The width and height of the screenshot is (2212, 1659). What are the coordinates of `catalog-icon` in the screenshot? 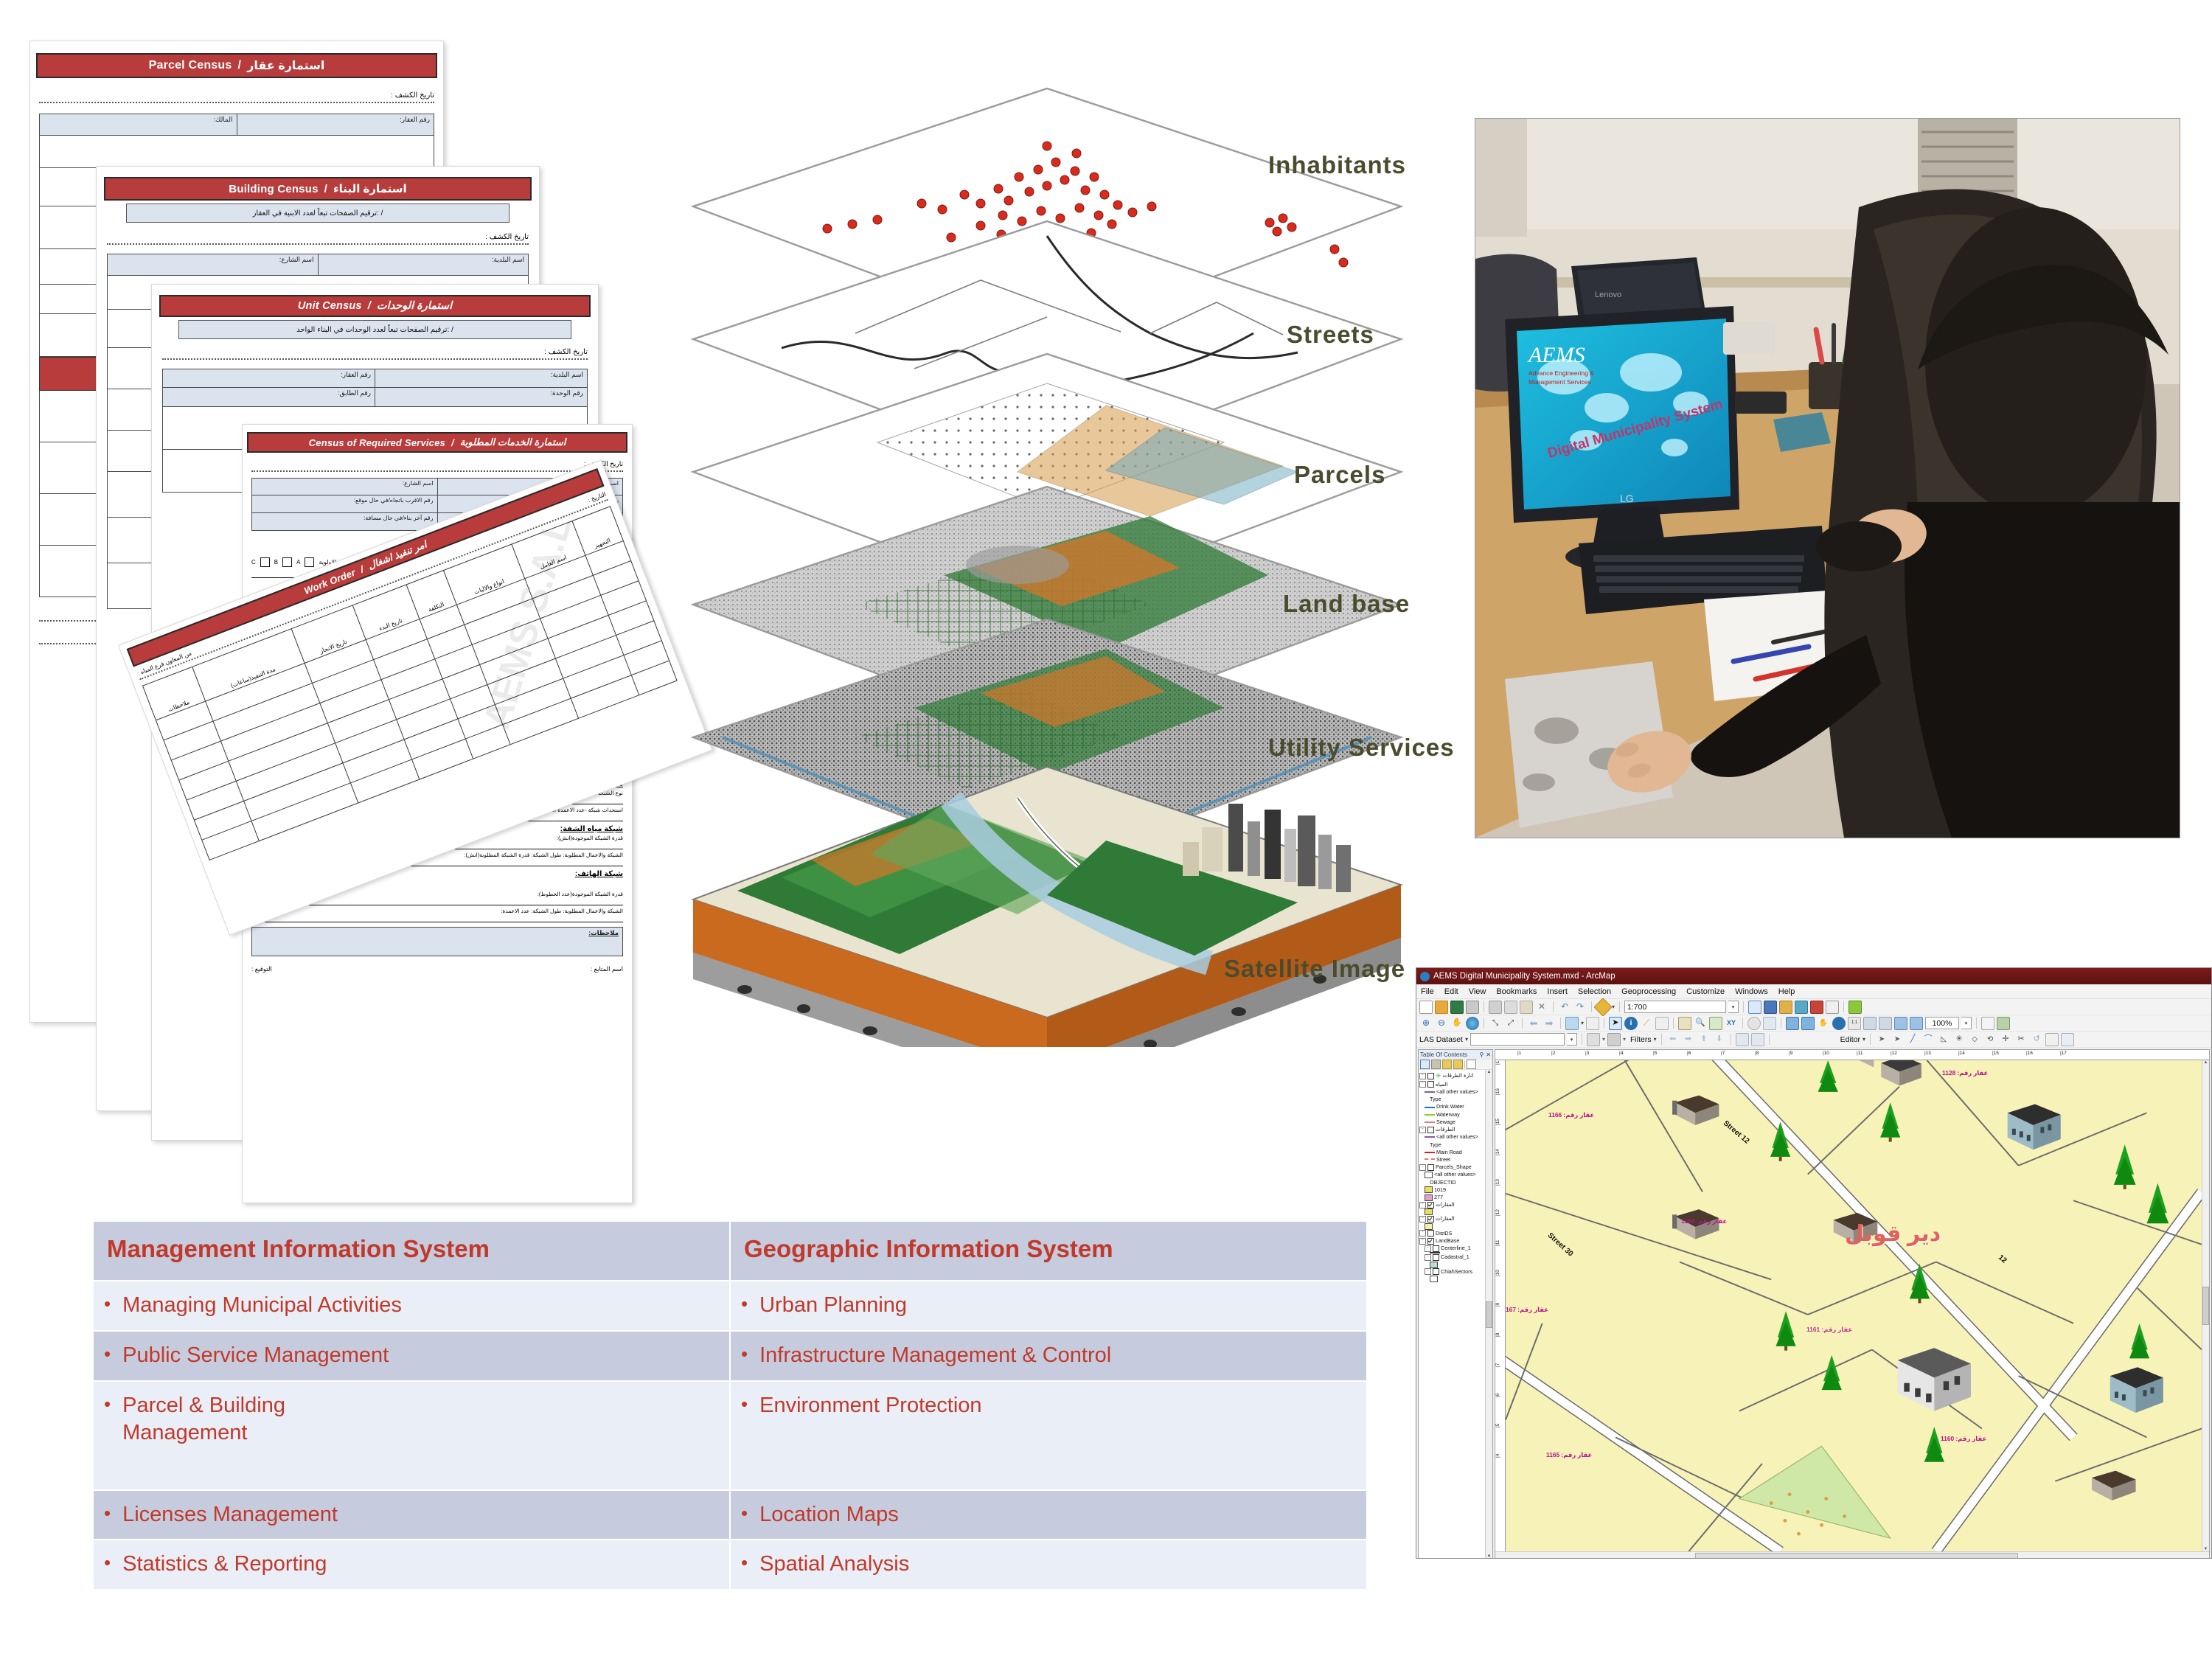 It's located at (1786, 1007).